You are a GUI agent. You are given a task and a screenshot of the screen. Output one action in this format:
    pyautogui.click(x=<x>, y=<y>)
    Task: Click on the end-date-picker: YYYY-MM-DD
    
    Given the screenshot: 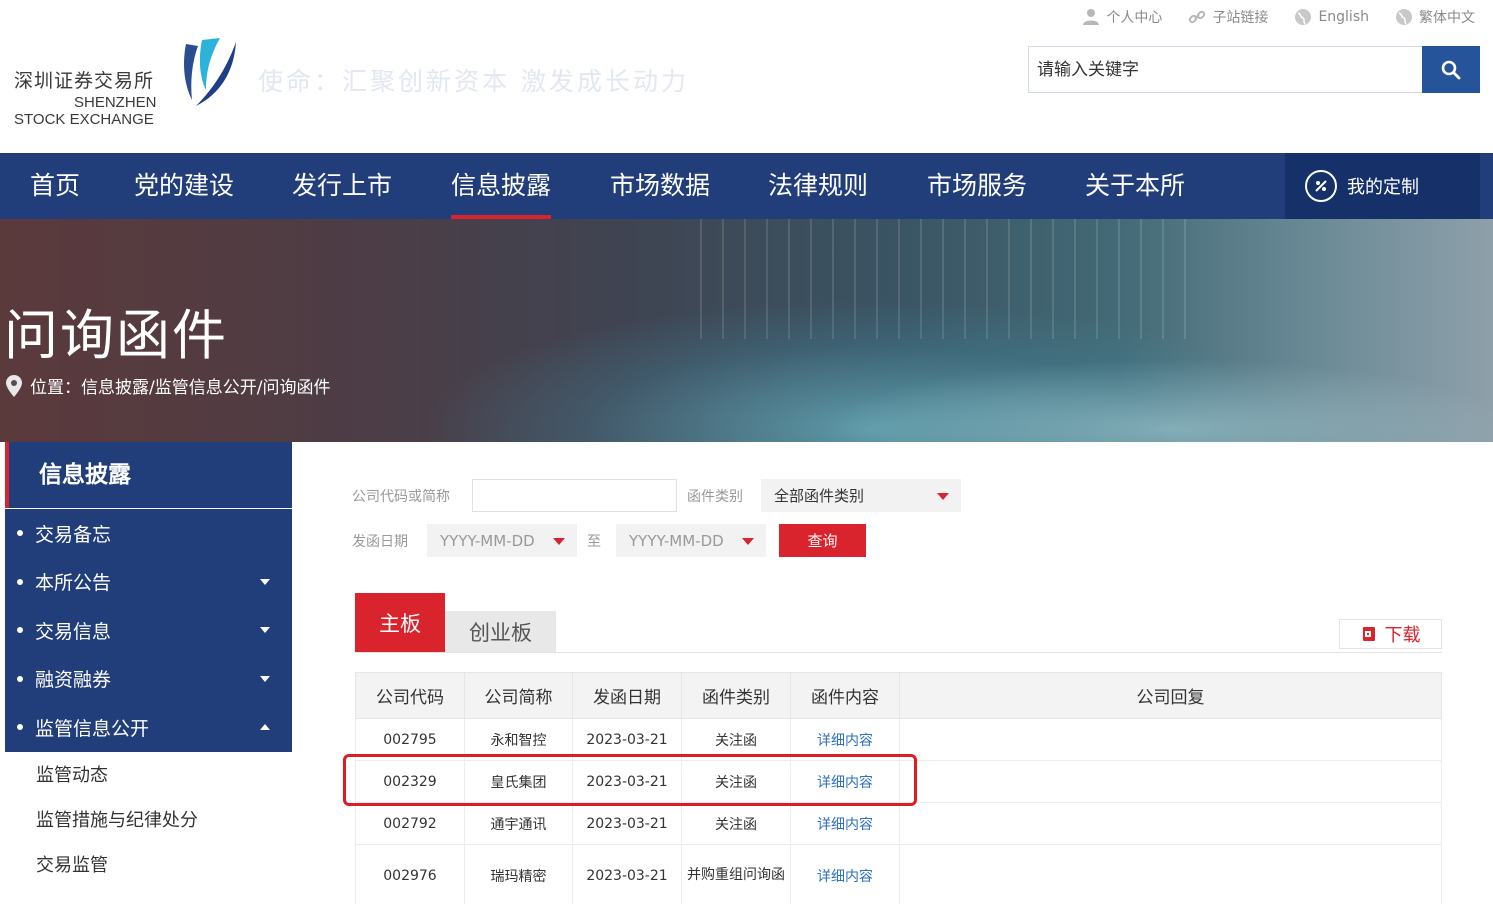 What is the action you would take?
    pyautogui.click(x=691, y=540)
    